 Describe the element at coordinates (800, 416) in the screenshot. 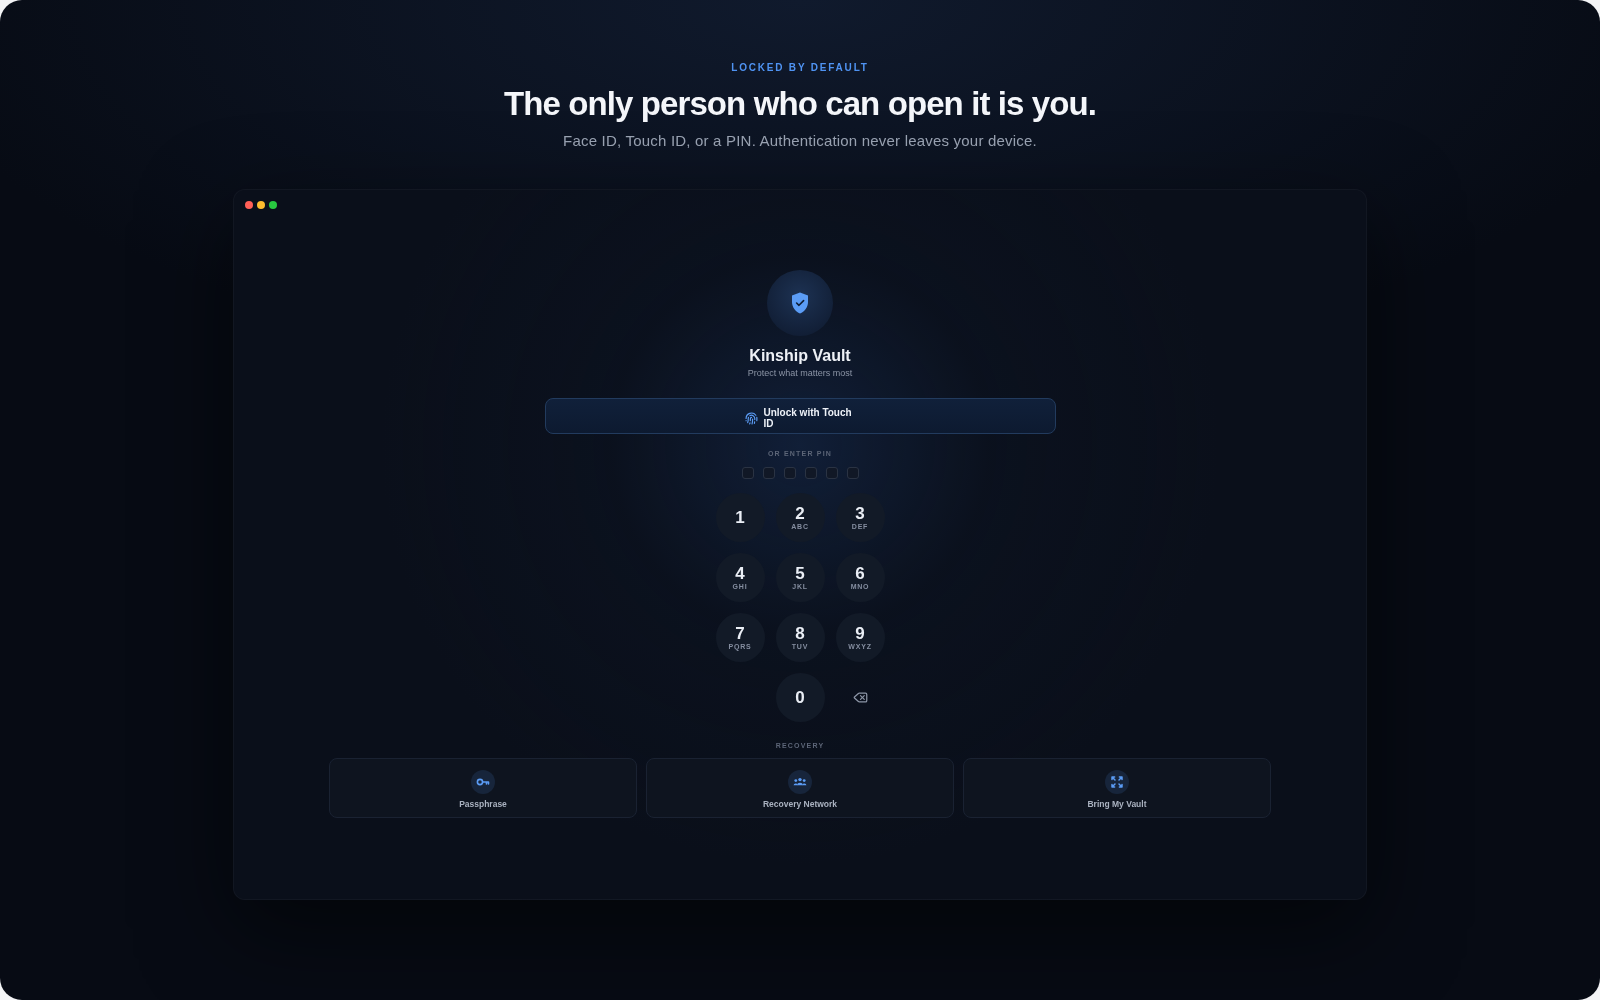

I see `touch-id-button: Unlock with Touch ID` at that location.